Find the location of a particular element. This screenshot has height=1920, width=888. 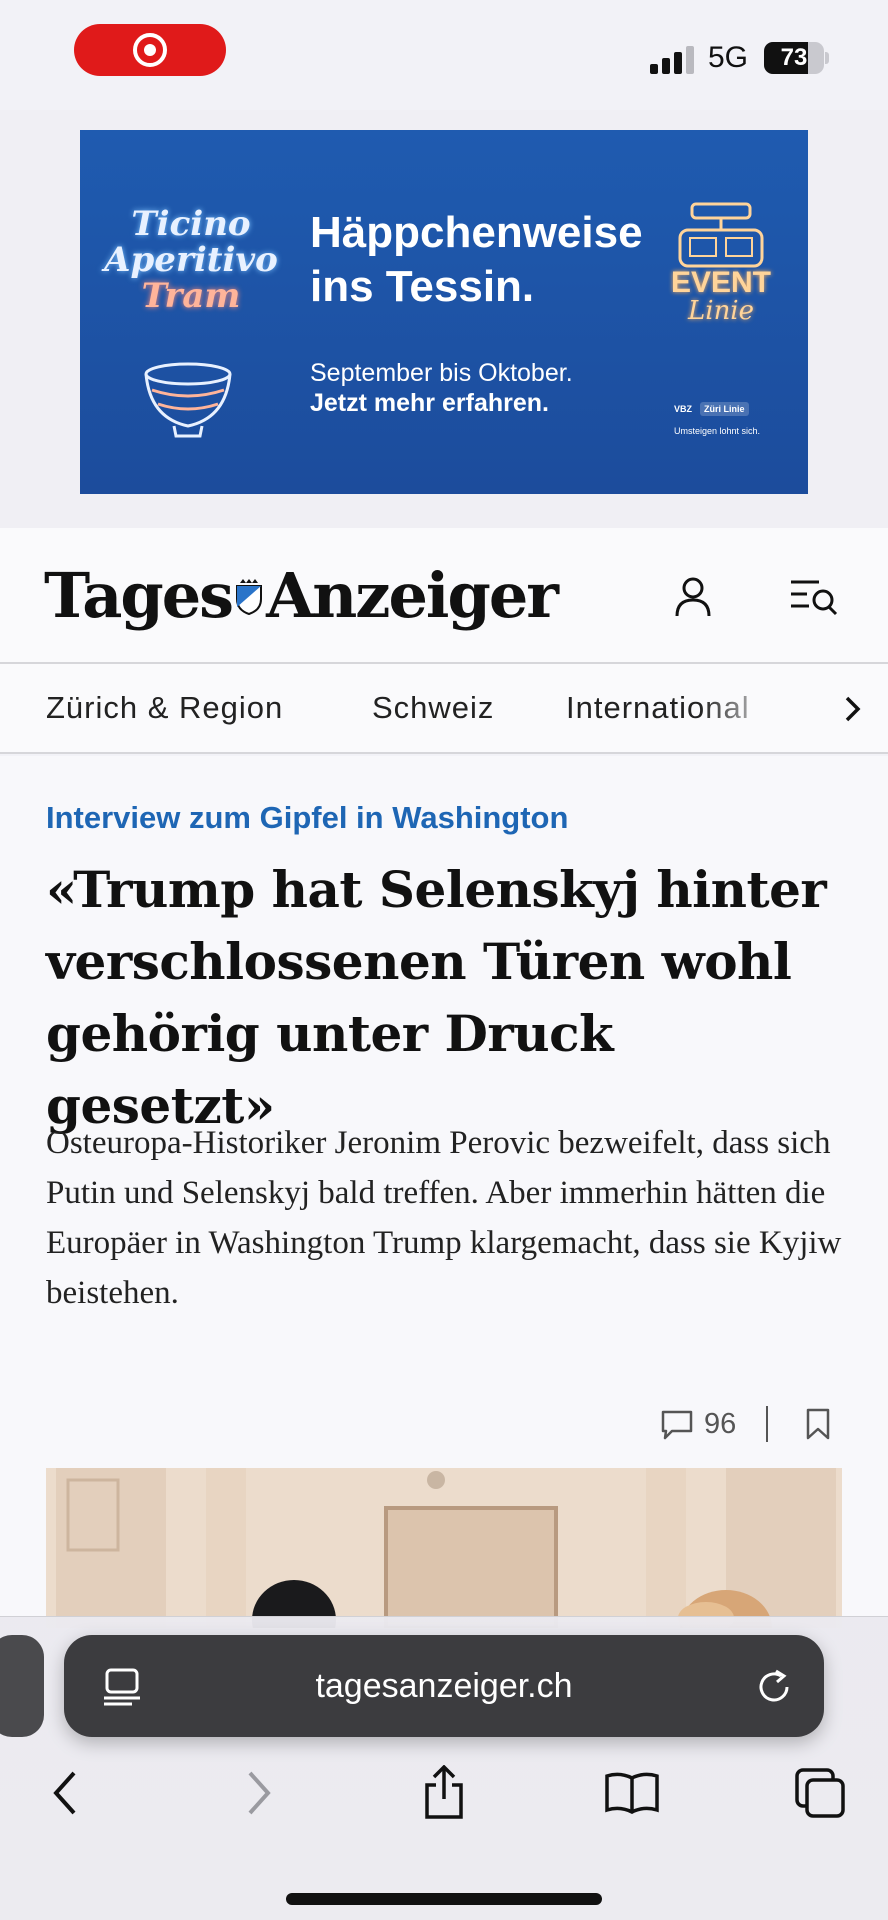

ad-event-label: EVENT is located at coordinates (721, 282).